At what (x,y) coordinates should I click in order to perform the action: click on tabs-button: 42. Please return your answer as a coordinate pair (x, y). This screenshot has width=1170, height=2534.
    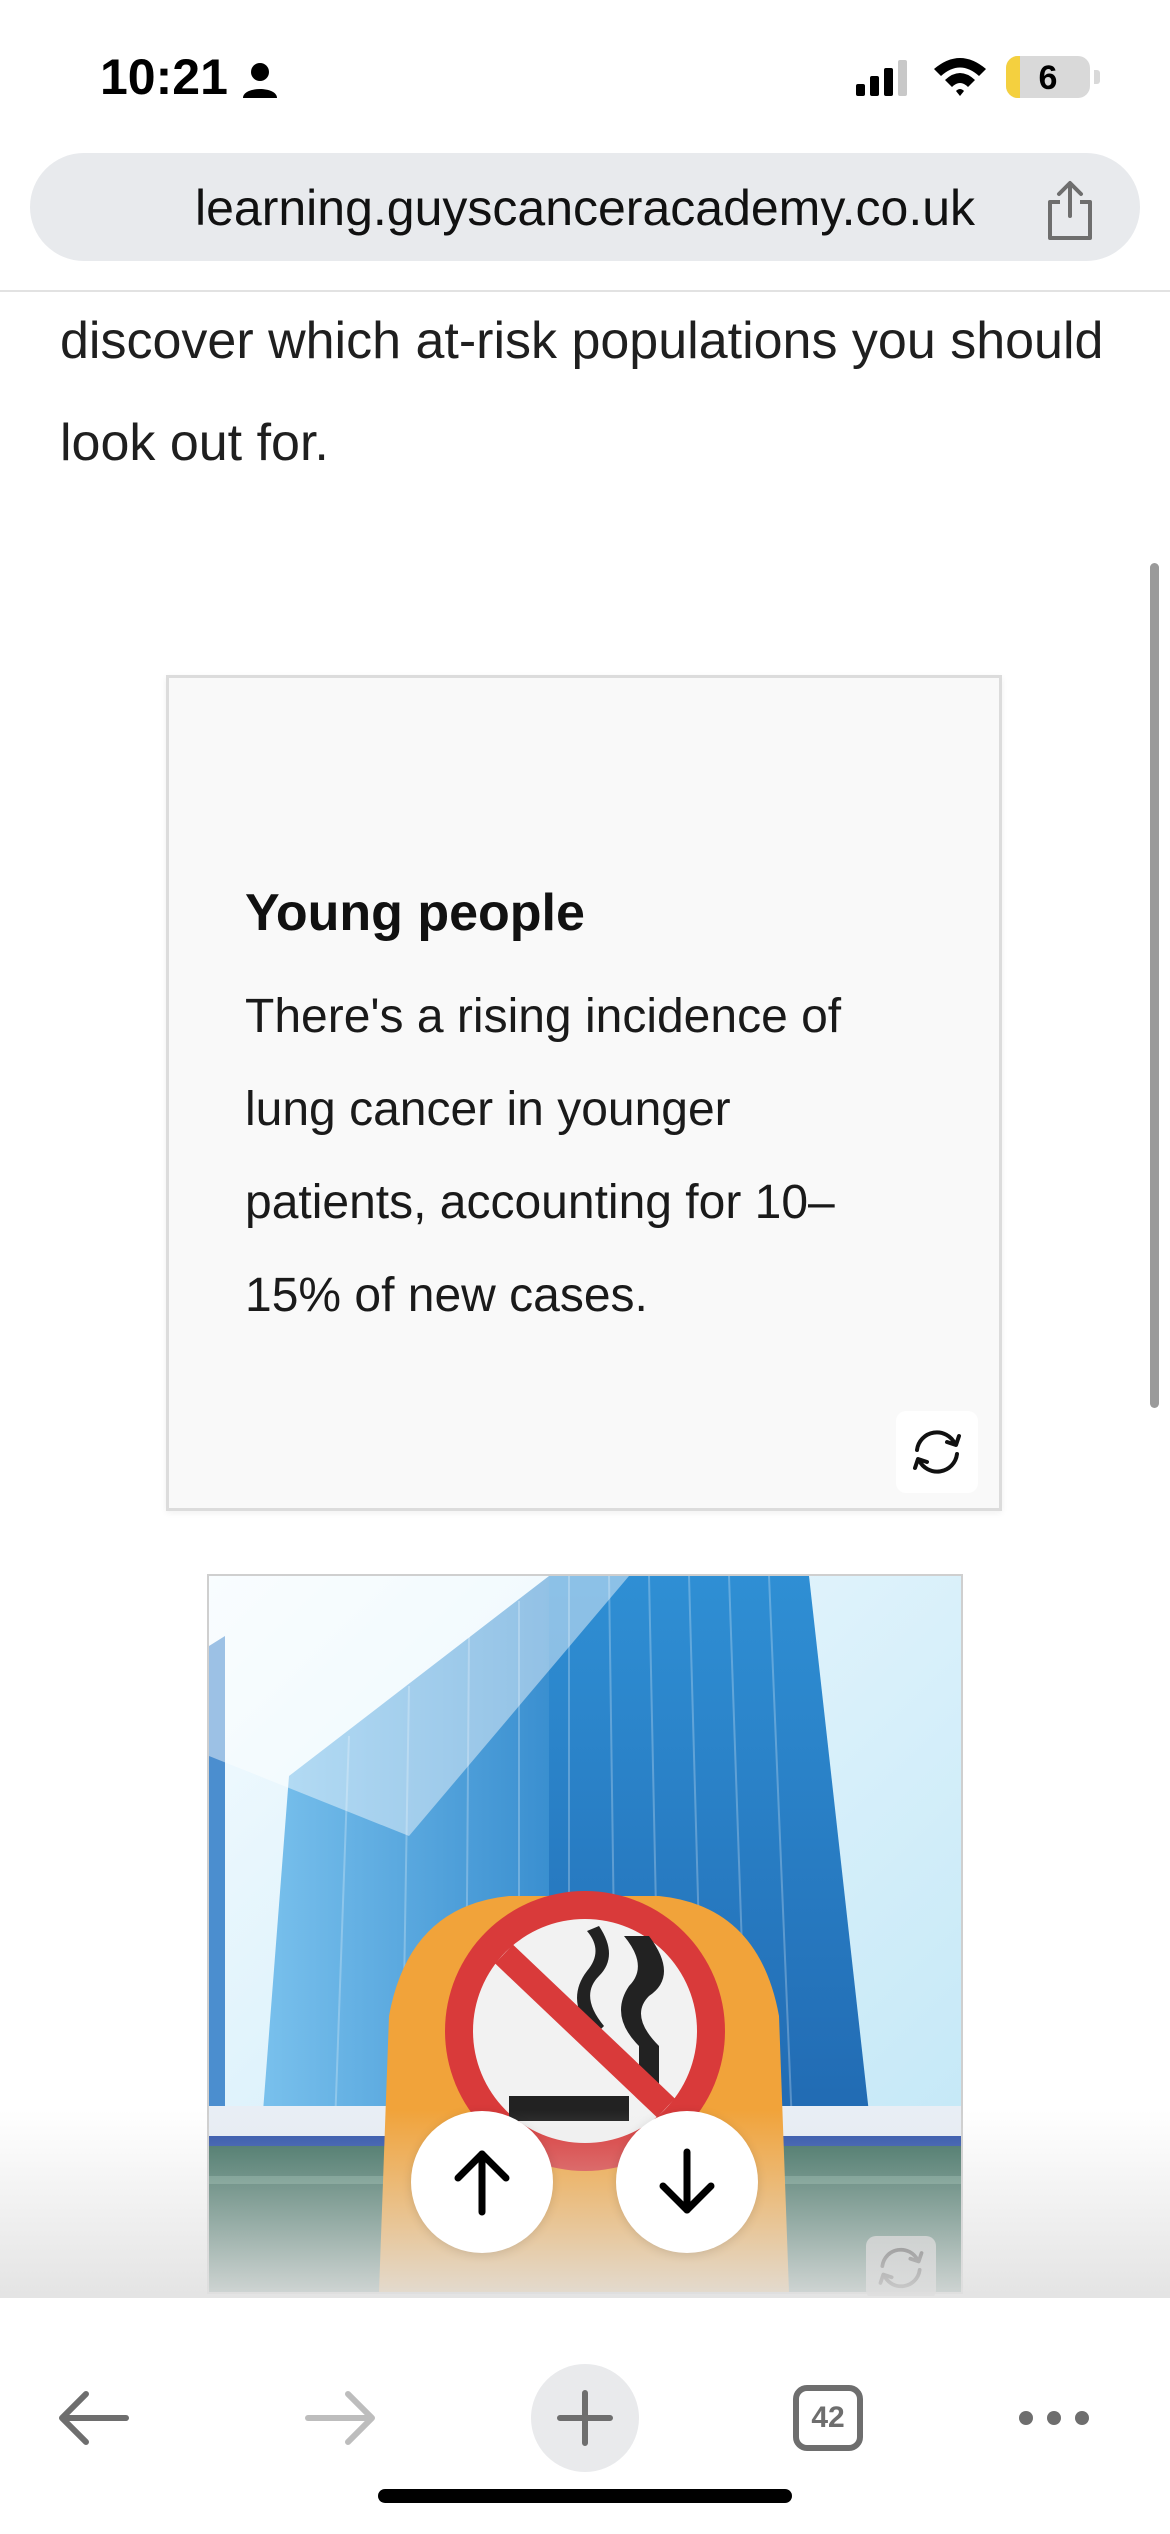
    Looking at the image, I should click on (828, 2418).